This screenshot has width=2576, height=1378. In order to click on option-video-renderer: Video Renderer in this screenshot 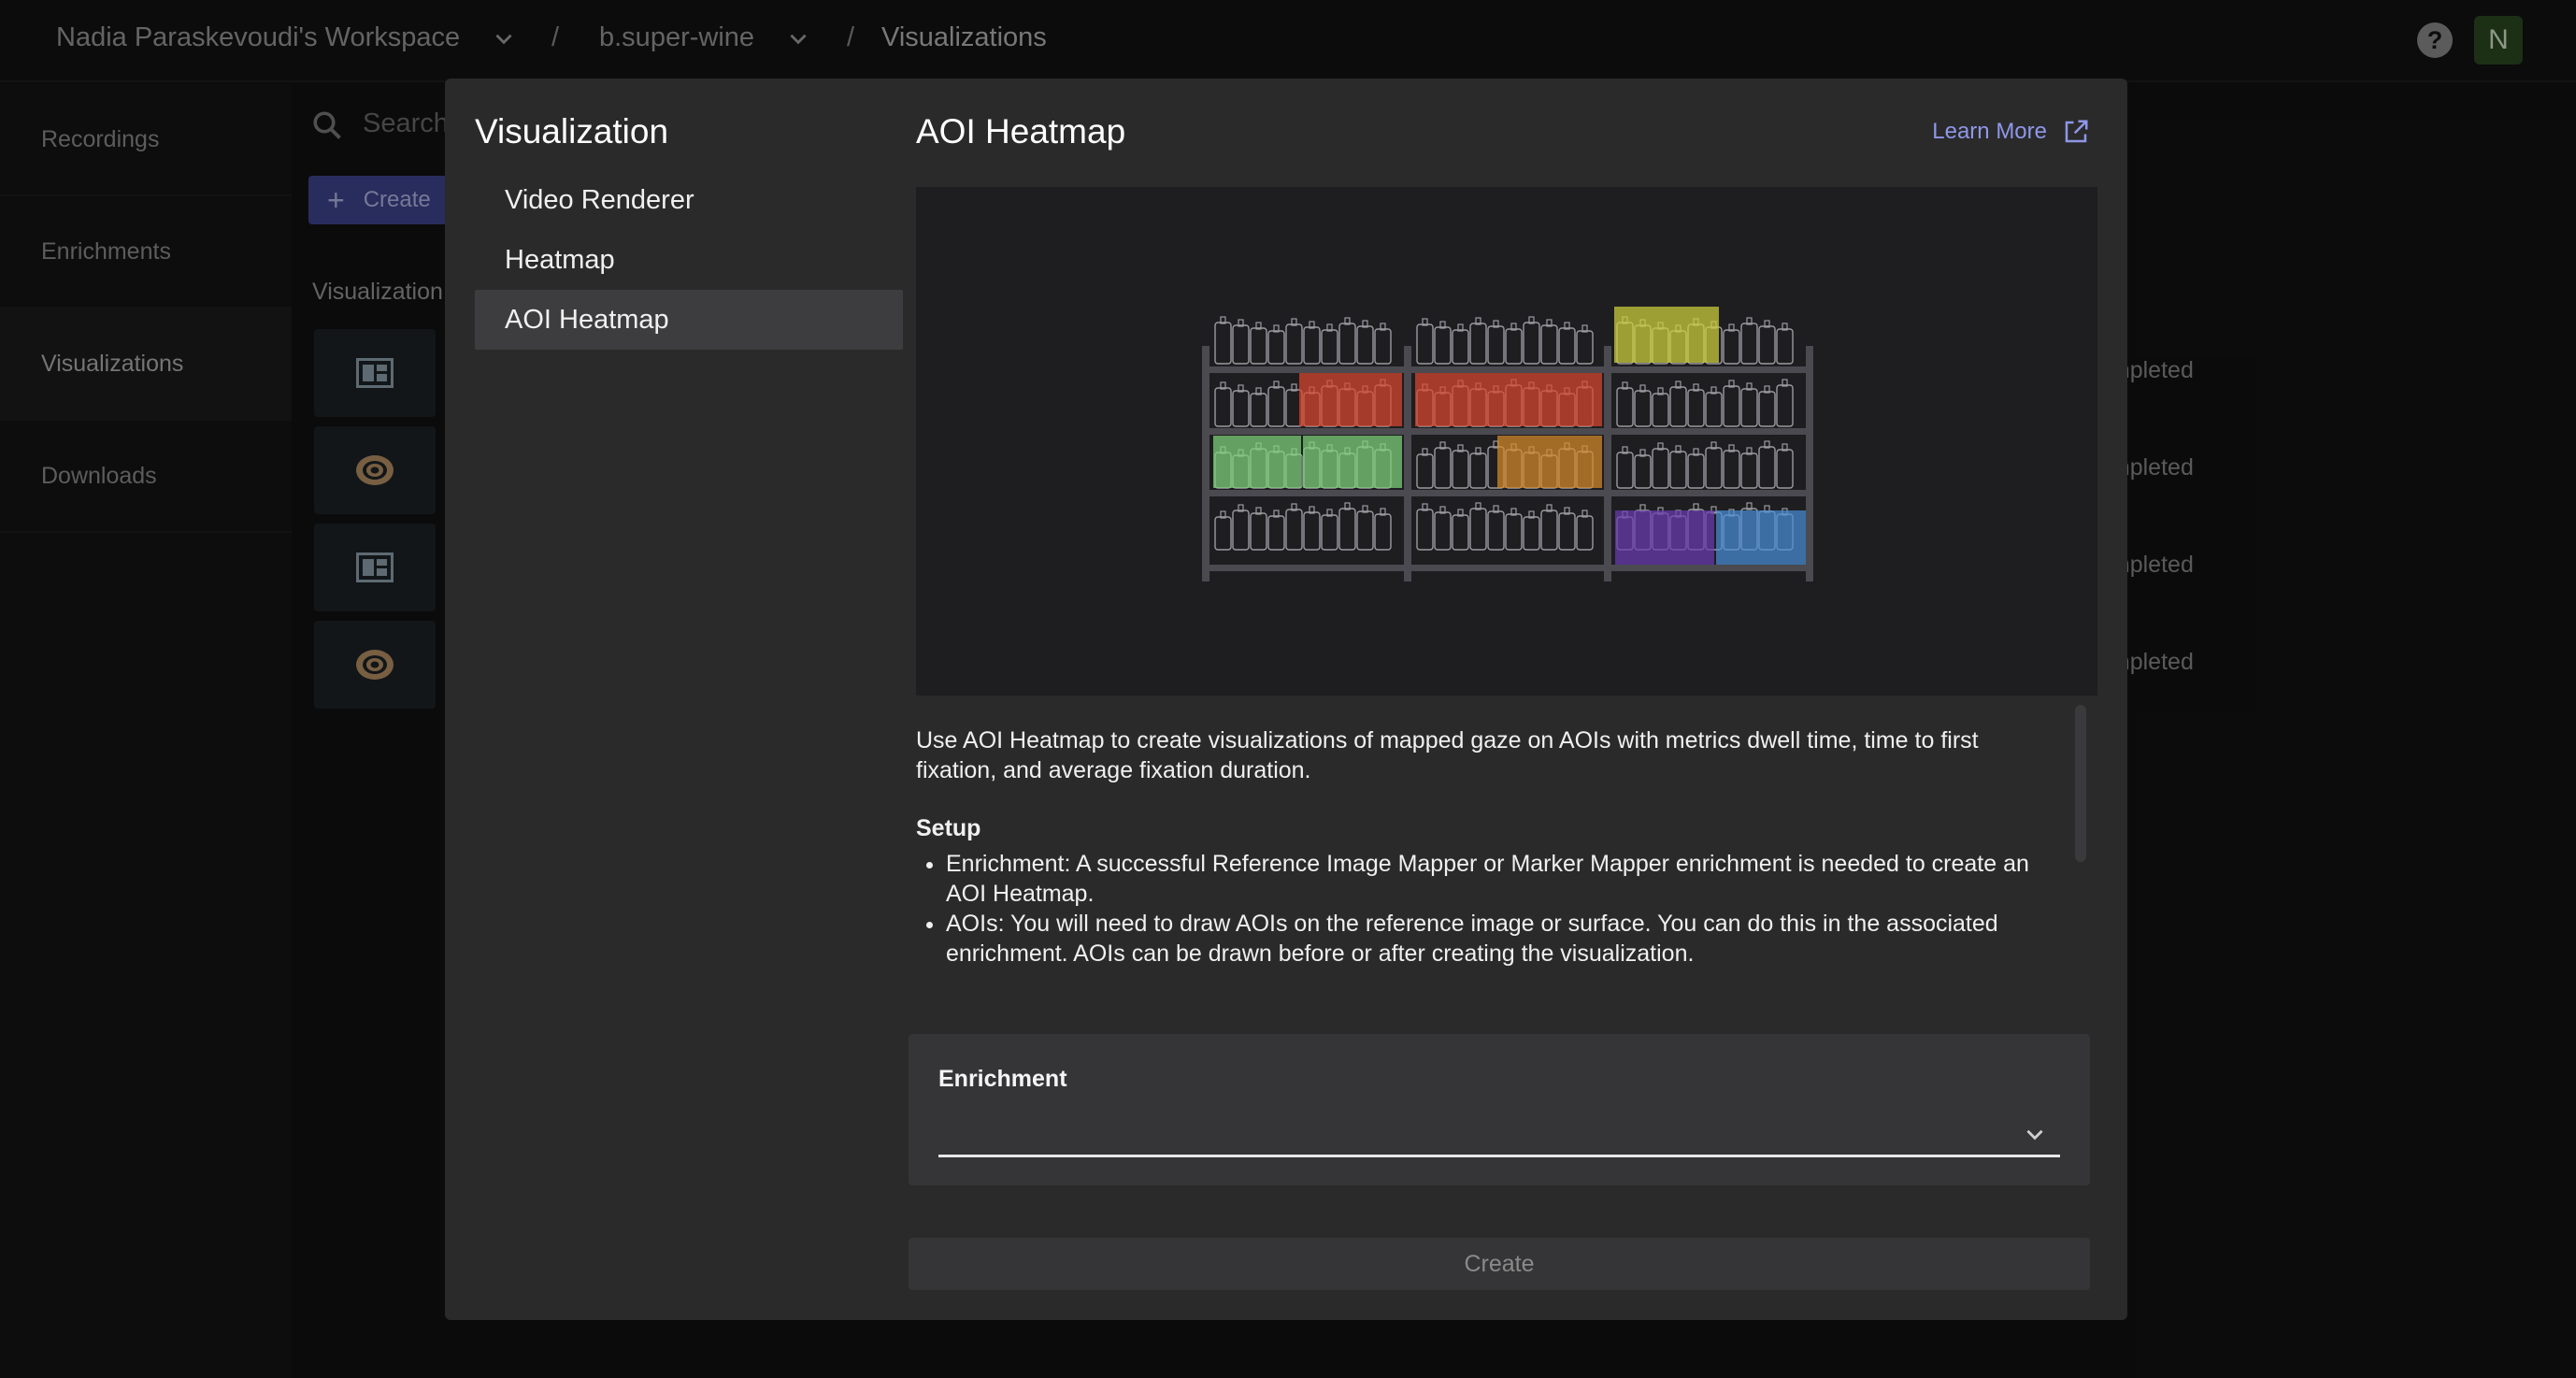, I will do `click(689, 200)`.